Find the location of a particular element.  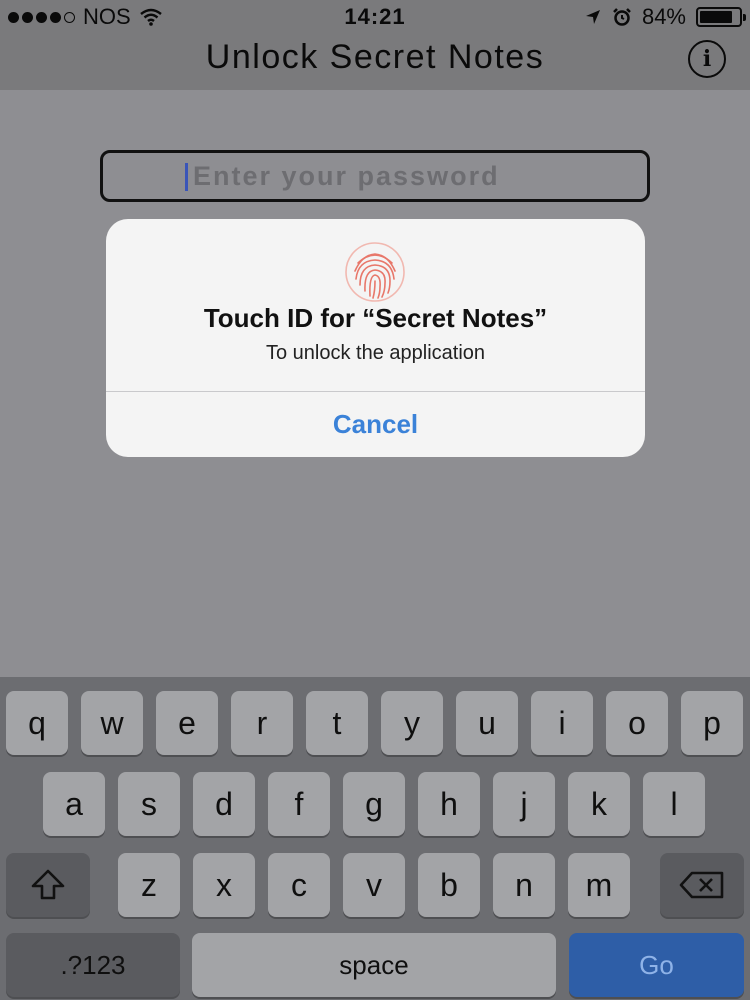

key-g: g is located at coordinates (374, 804).